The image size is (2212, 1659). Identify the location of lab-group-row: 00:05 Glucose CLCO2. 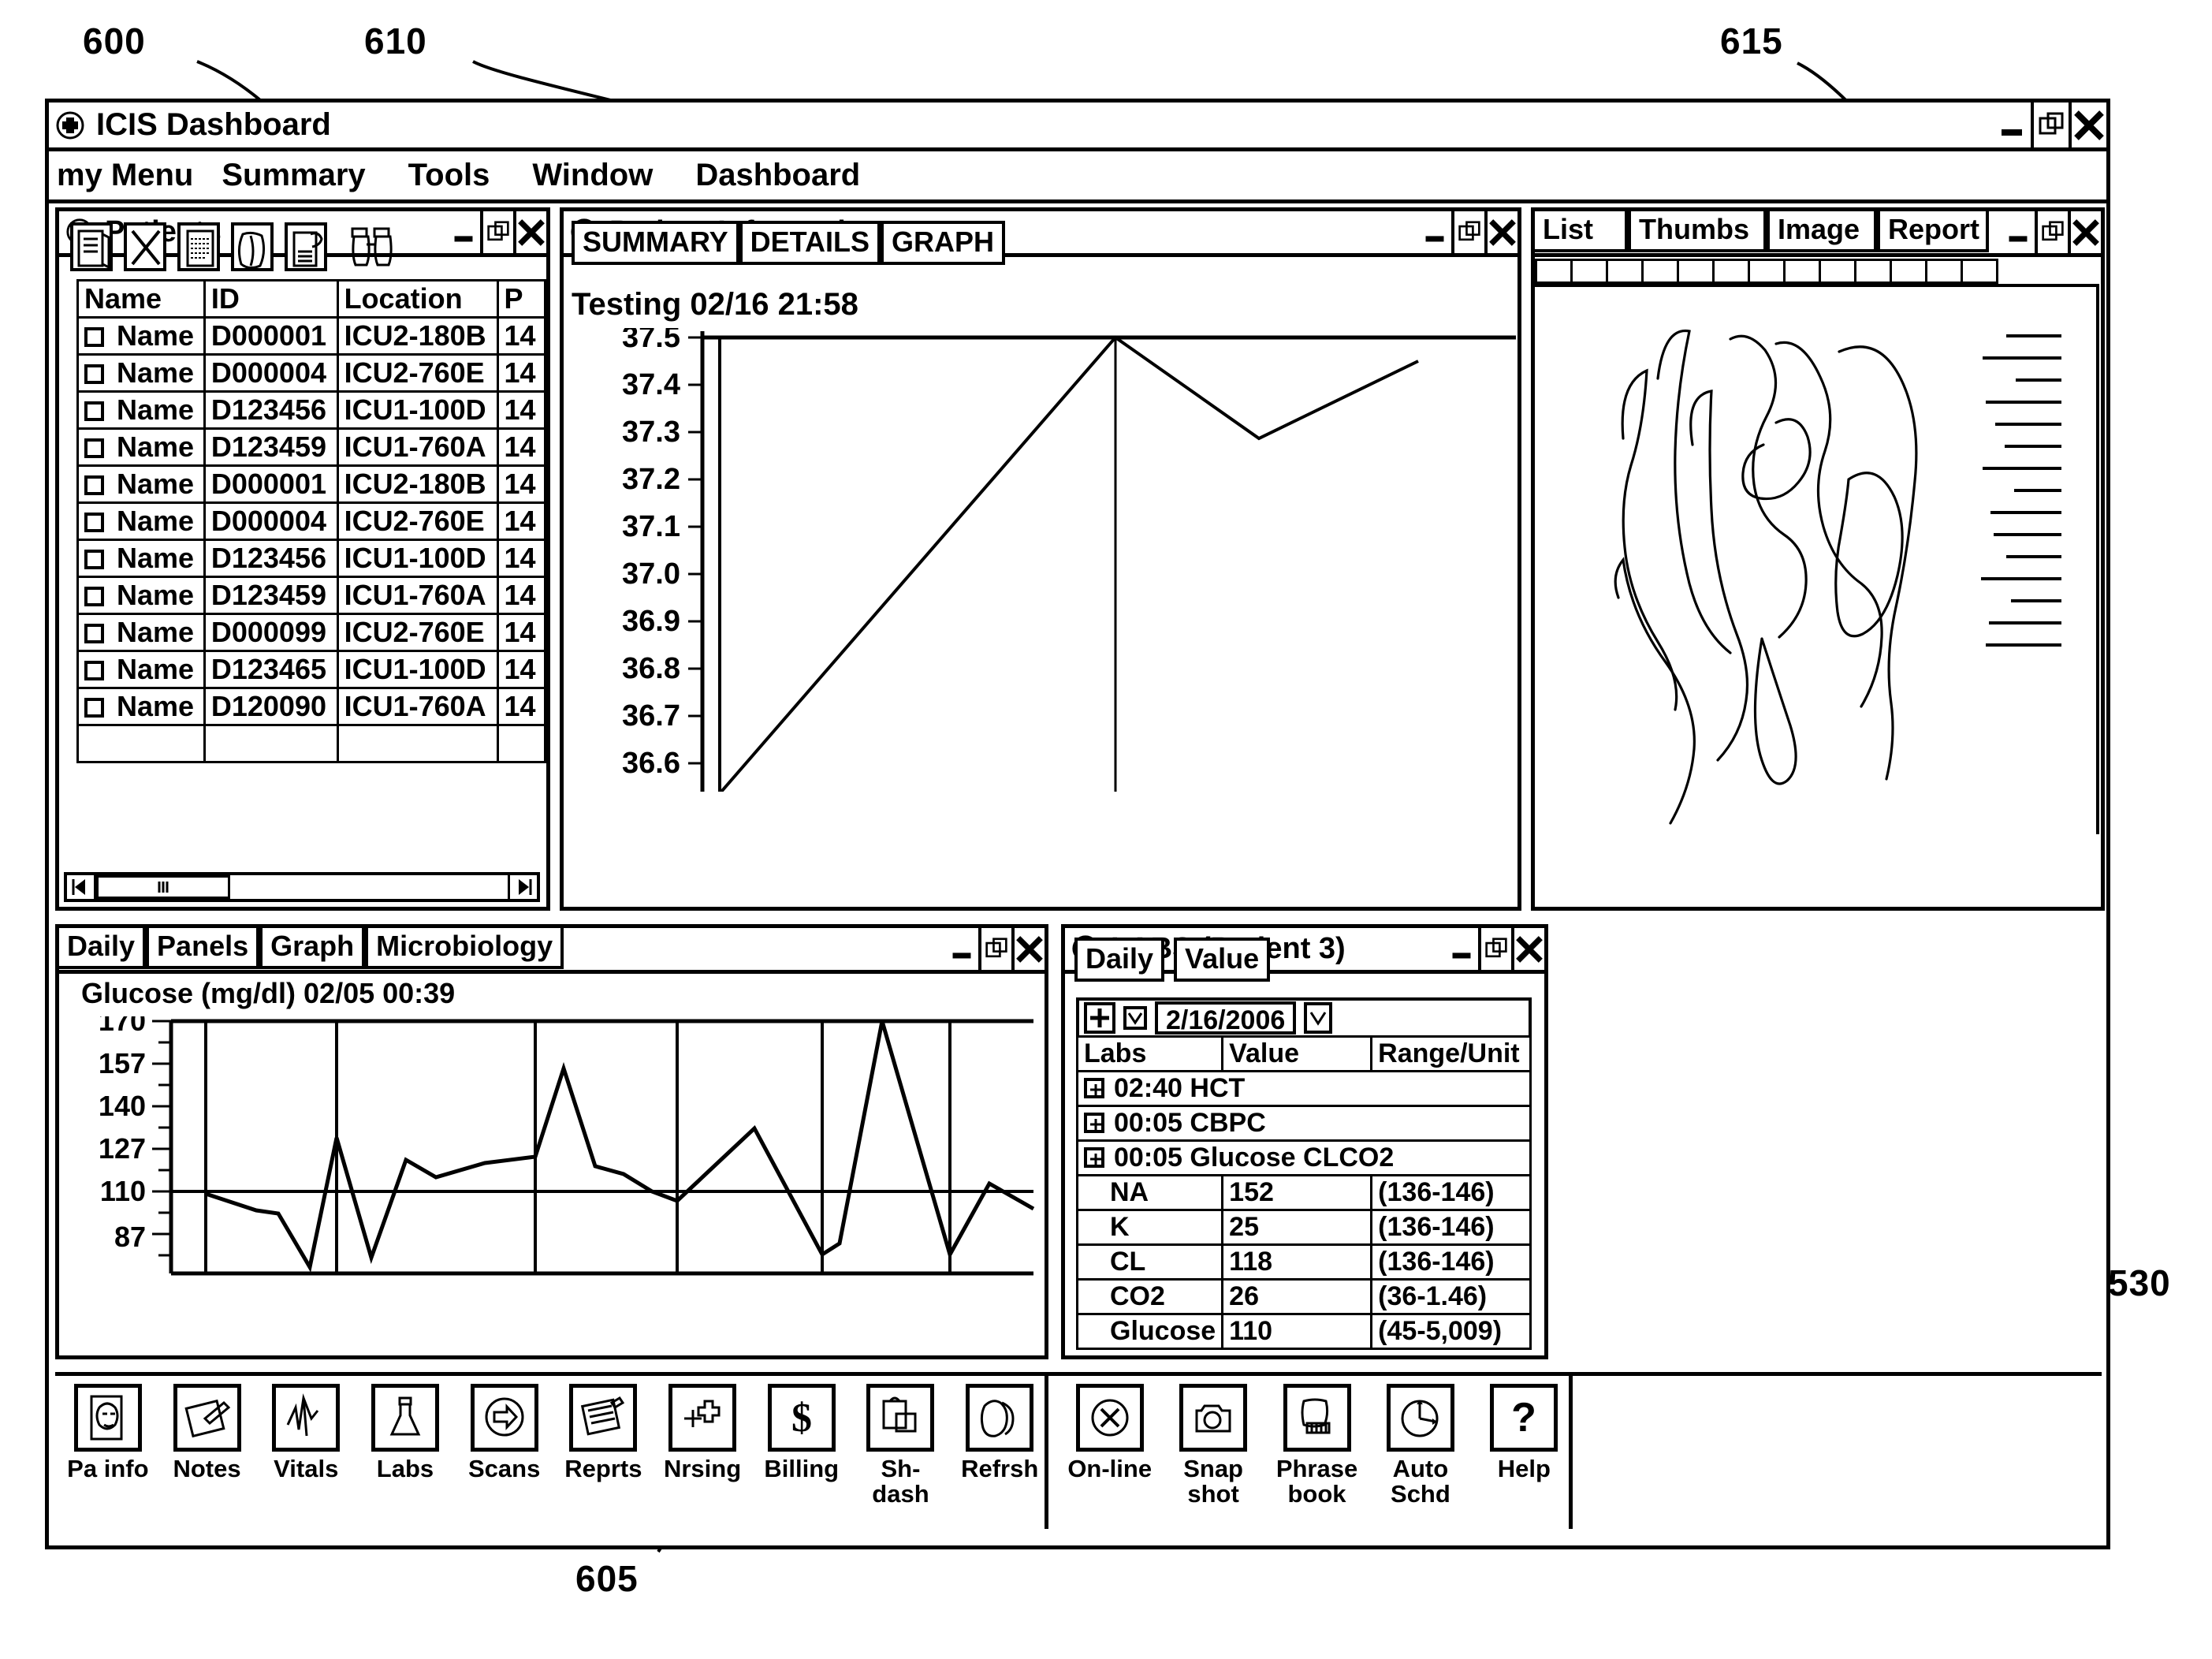
(1304, 1157).